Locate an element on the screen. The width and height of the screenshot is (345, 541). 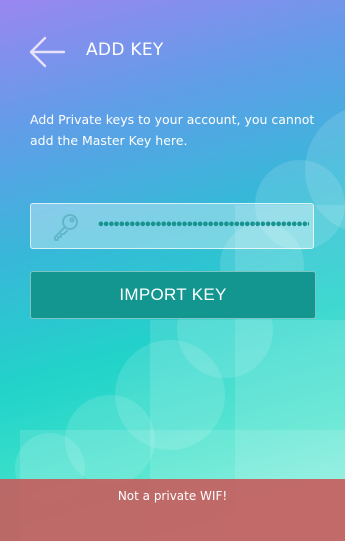
key-icon is located at coordinates (66, 227).